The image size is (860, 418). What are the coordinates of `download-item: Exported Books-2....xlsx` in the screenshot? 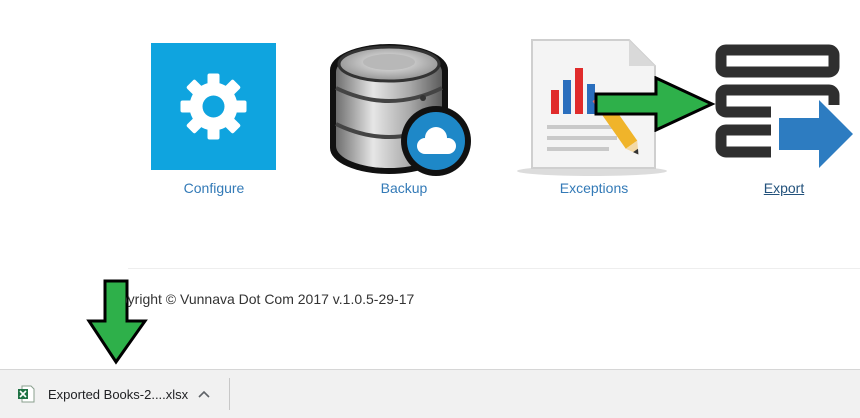 It's located at (114, 394).